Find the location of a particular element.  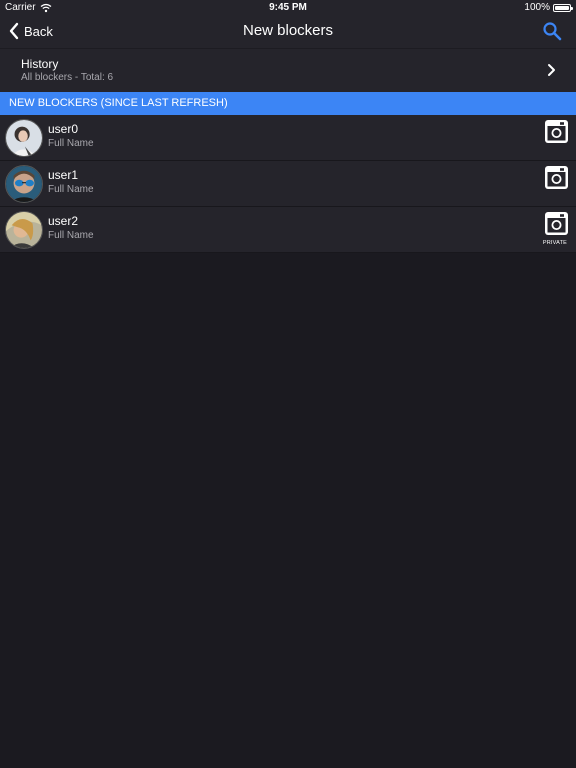

status-bar: Carrier 9:45 PM 100% is located at coordinates (288, 8).